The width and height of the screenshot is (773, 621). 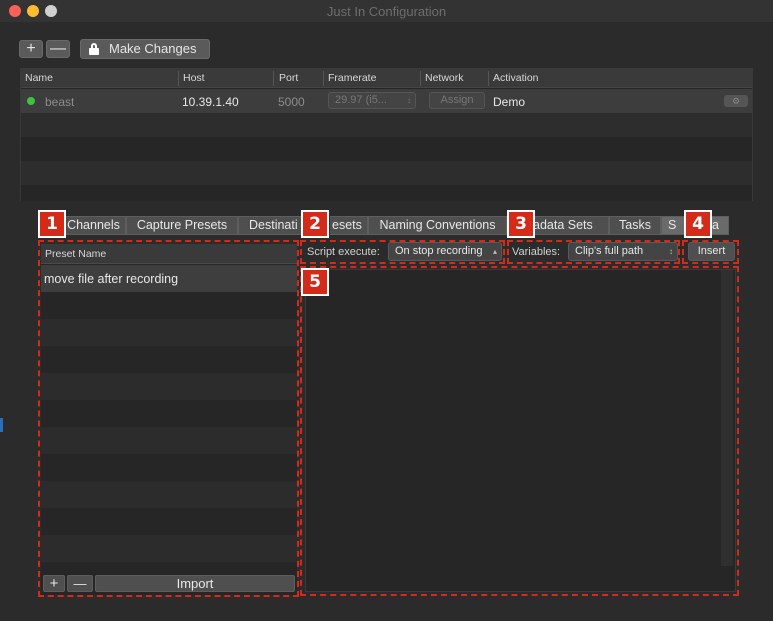 What do you see at coordinates (182, 225) in the screenshot?
I see `tab-capture-presets: Capture Presets` at bounding box center [182, 225].